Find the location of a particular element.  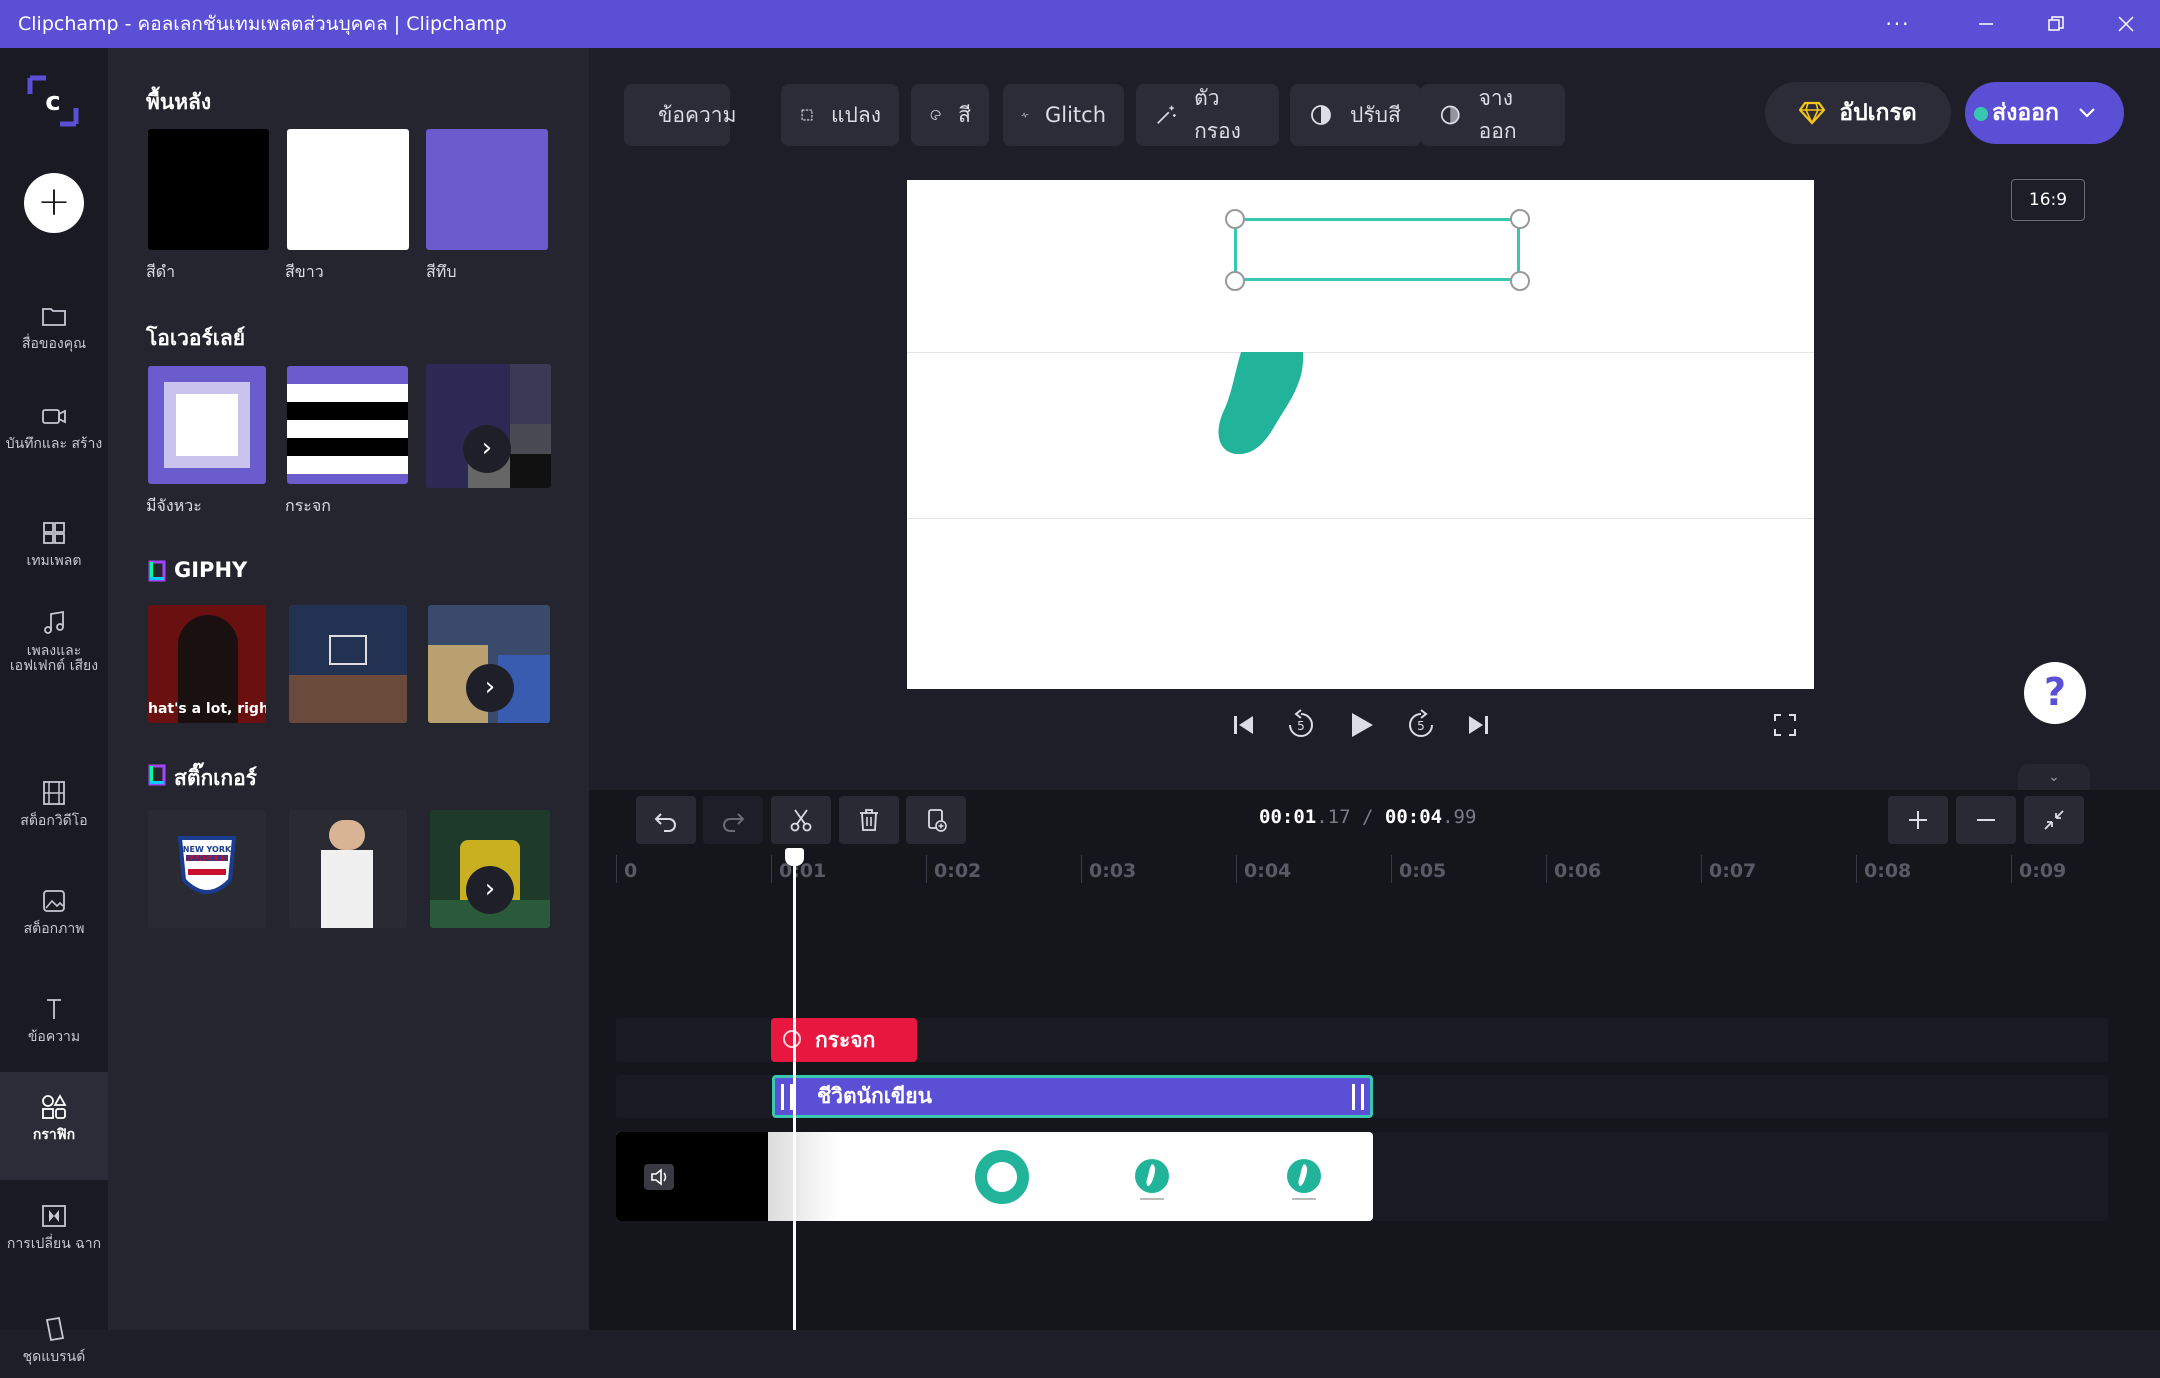

mute-toggle is located at coordinates (659, 1177).